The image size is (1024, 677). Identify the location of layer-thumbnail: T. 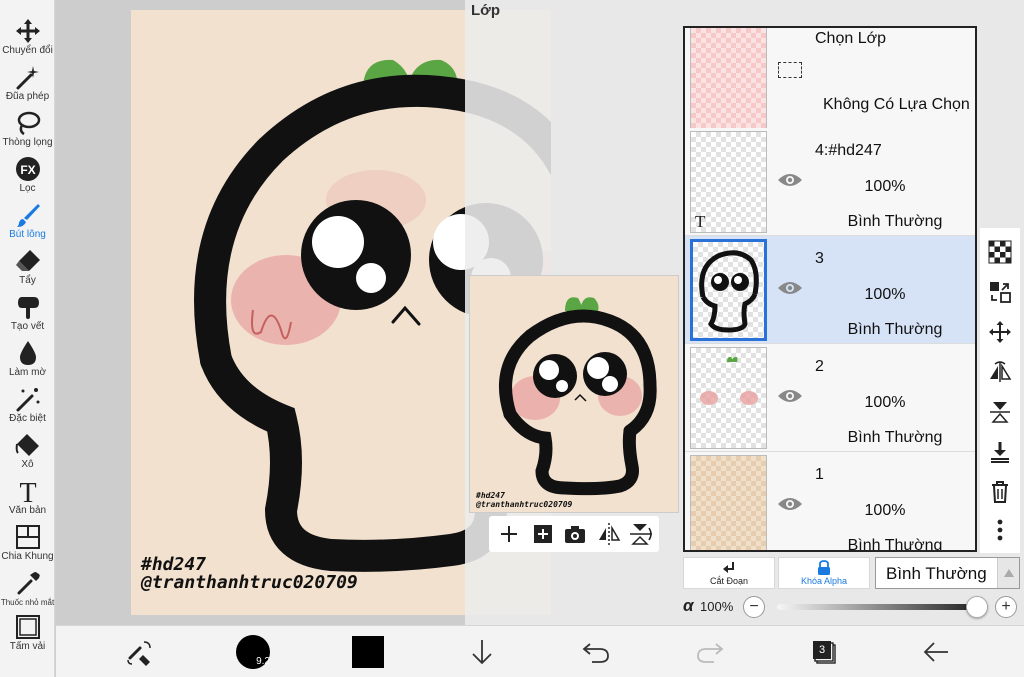
(728, 182).